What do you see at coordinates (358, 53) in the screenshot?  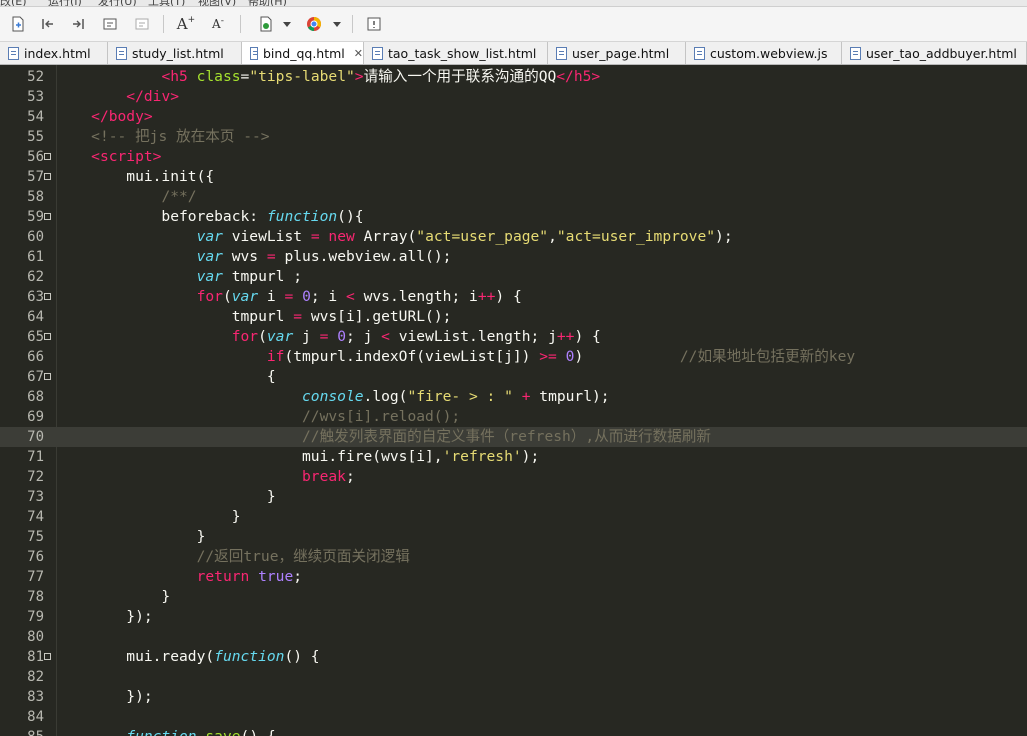 I see `close-icon: ✕` at bounding box center [358, 53].